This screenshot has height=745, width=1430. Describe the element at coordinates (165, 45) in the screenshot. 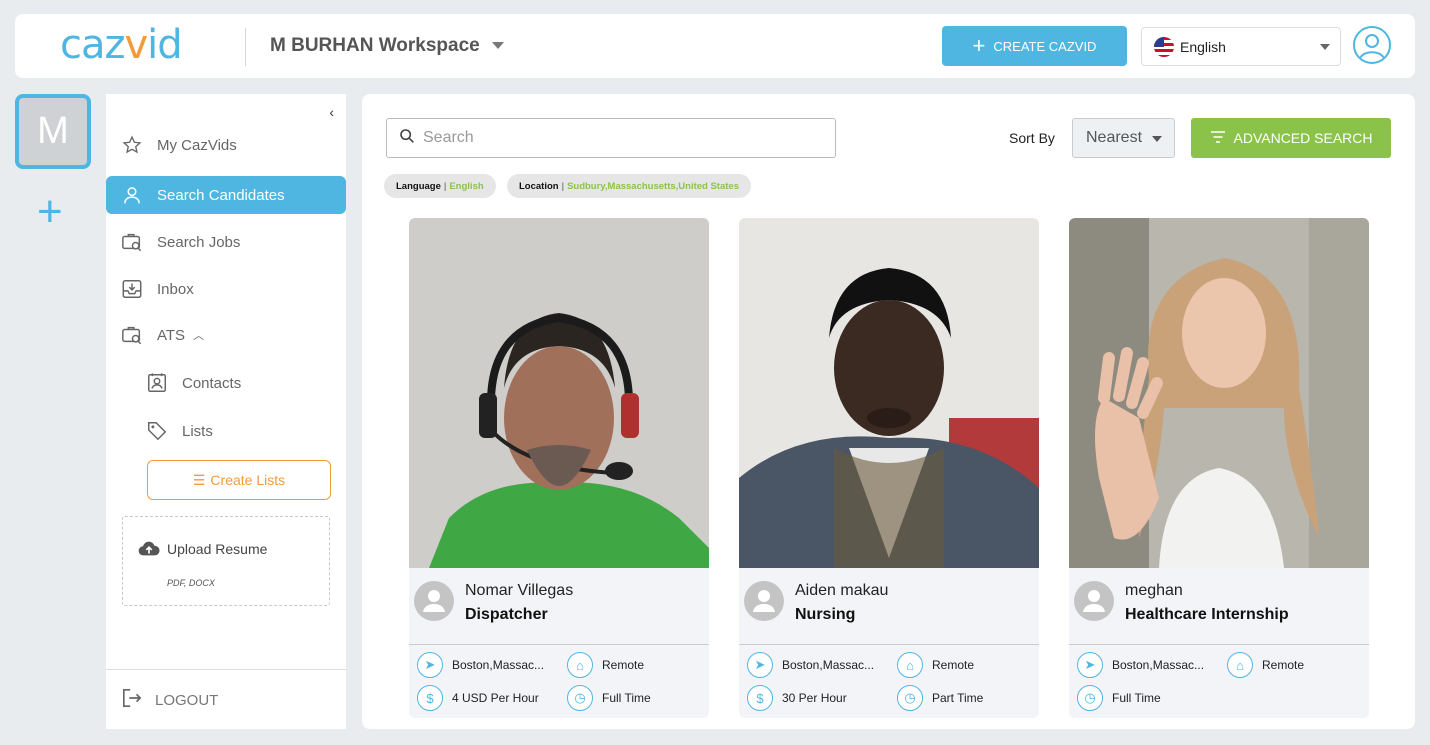

I see `logo-text-3: id` at that location.